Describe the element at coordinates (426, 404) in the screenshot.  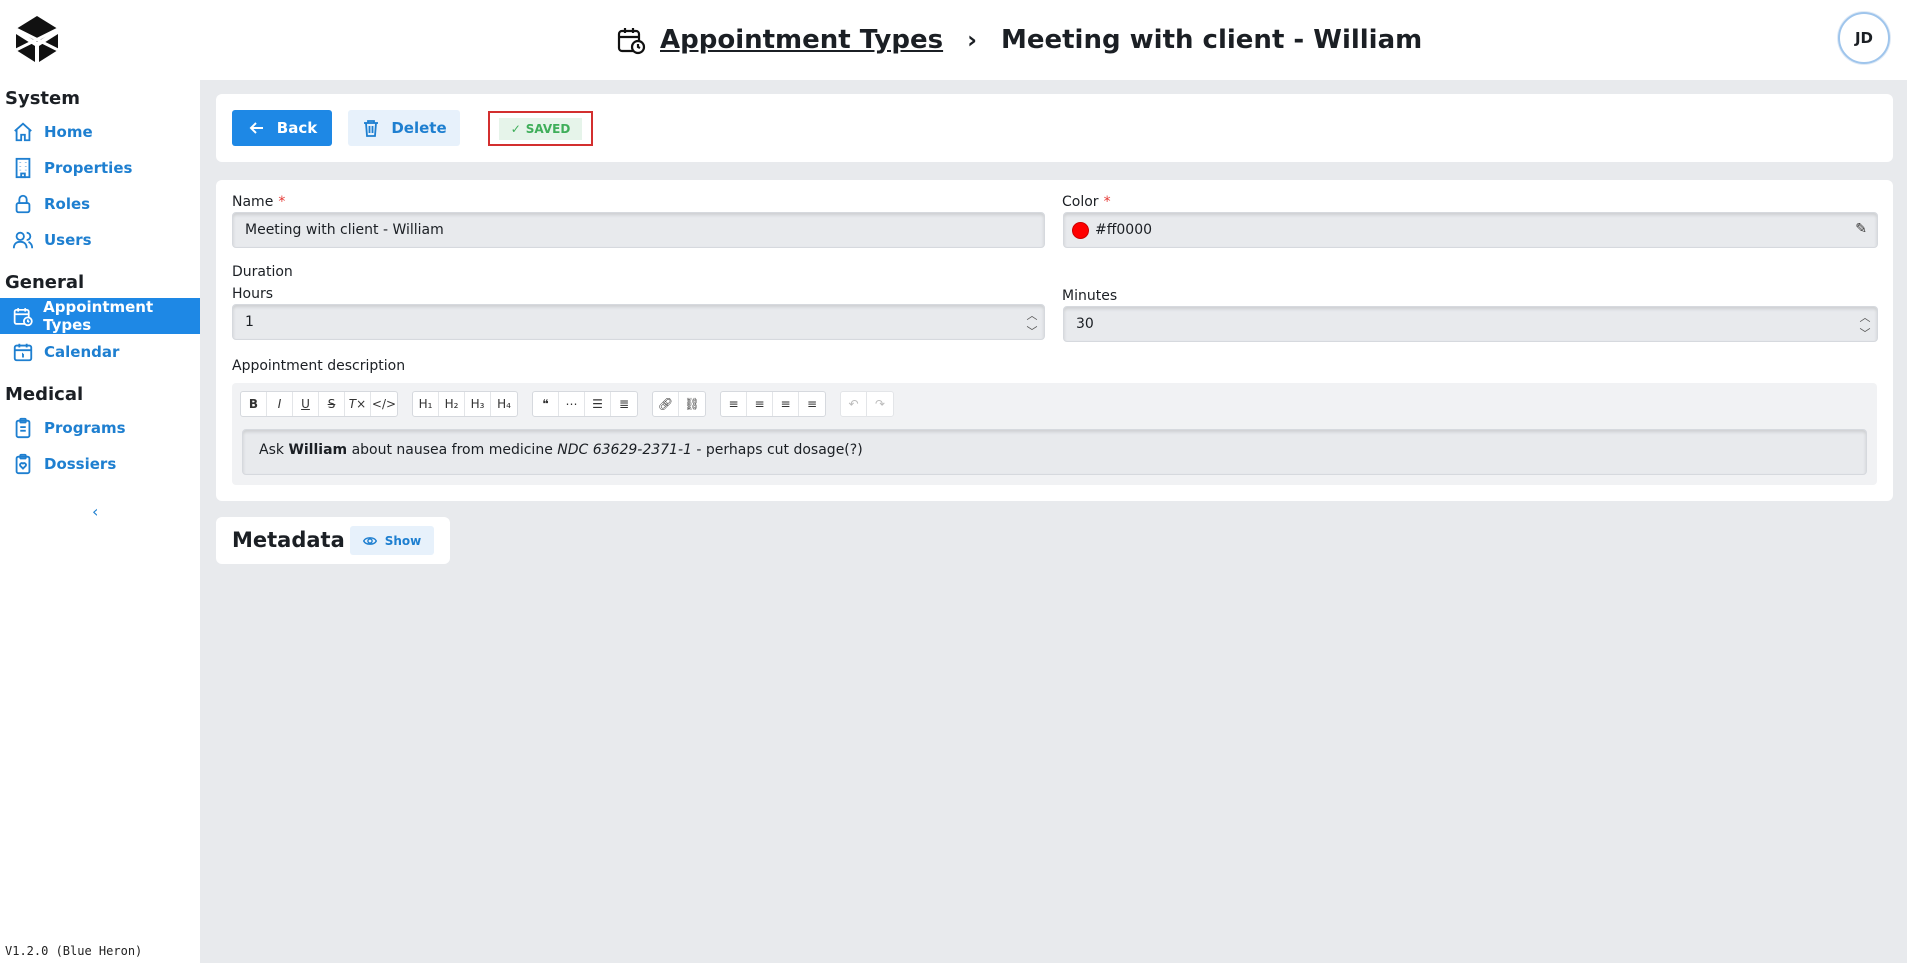
I see `heading-1-icon: H₁` at that location.